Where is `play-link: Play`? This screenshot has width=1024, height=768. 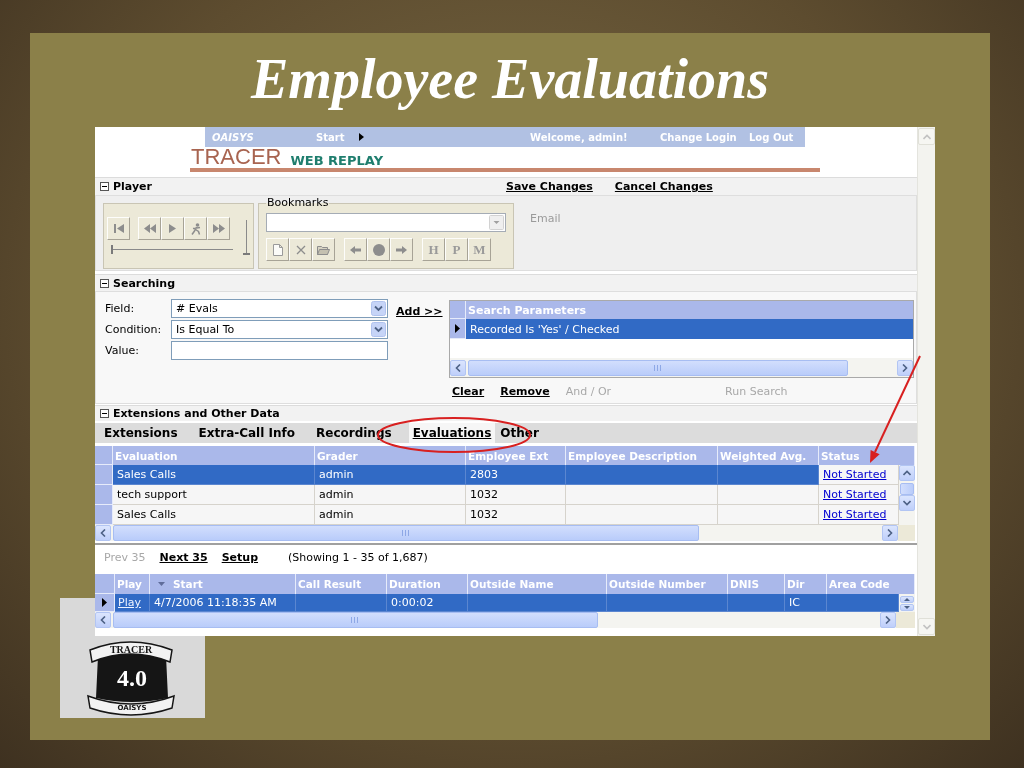 play-link: Play is located at coordinates (129, 602).